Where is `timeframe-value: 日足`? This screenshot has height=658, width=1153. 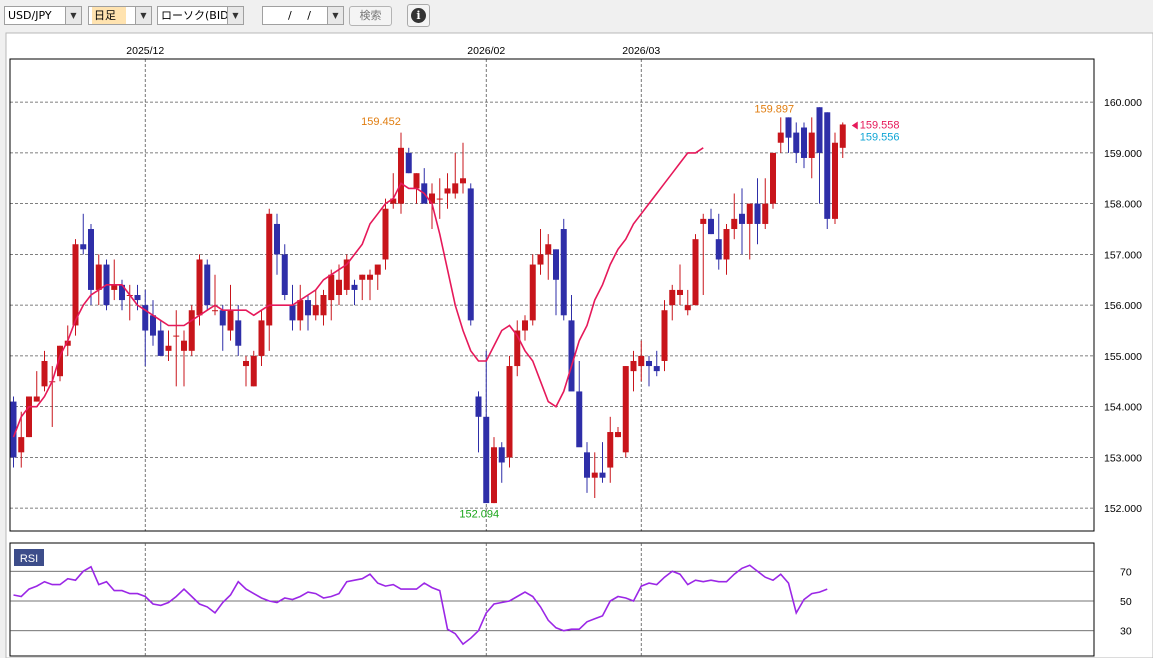
timeframe-value: 日足 is located at coordinates (109, 15).